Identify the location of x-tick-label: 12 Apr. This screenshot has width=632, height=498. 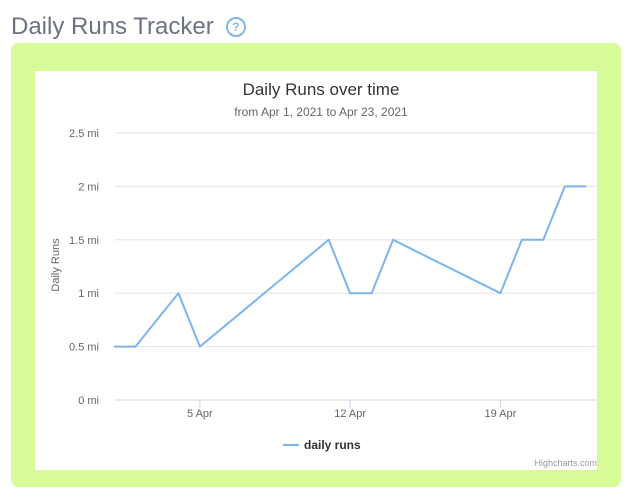
(350, 414).